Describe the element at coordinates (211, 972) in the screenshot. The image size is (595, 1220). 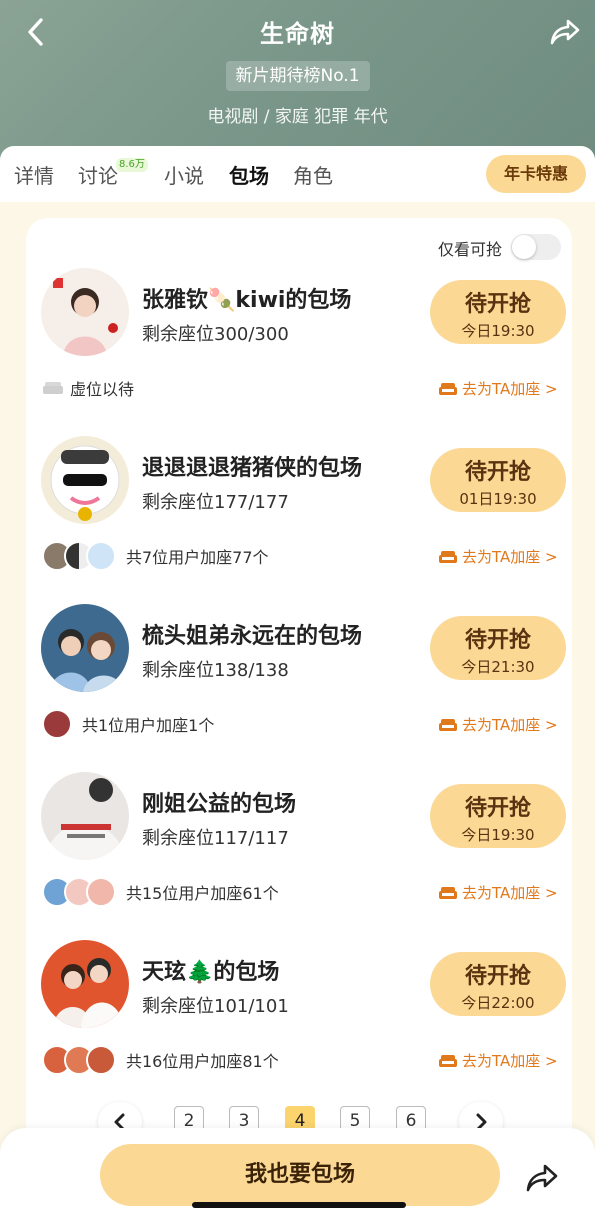
I see `entry-name: 天玹🌲的包场` at that location.